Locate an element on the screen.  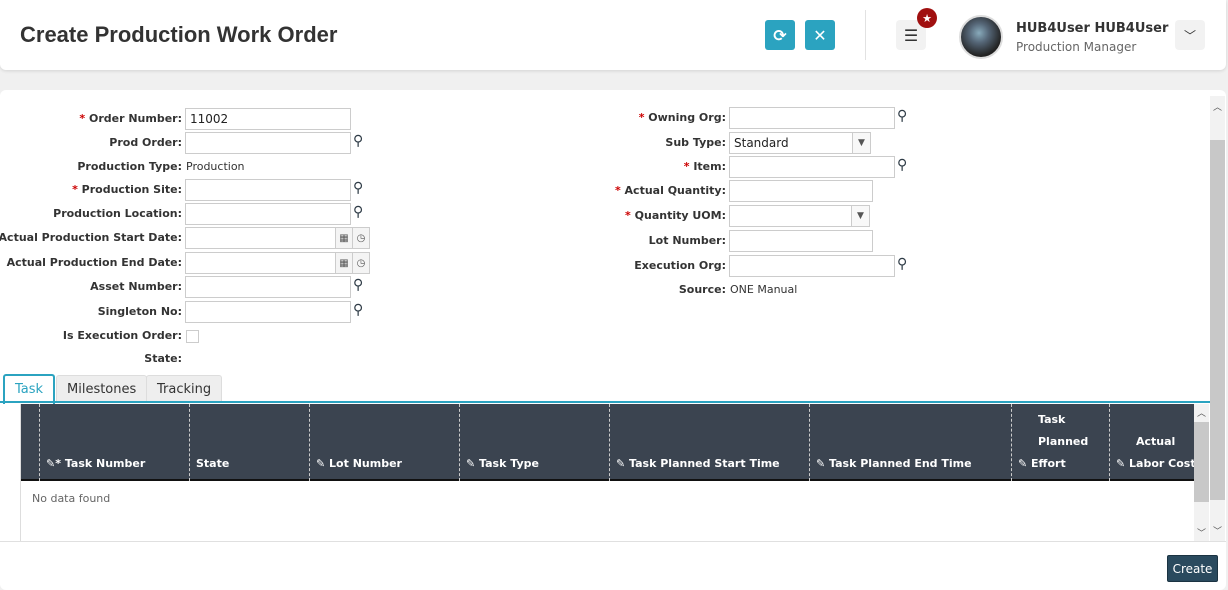
divider is located at coordinates (865, 35).